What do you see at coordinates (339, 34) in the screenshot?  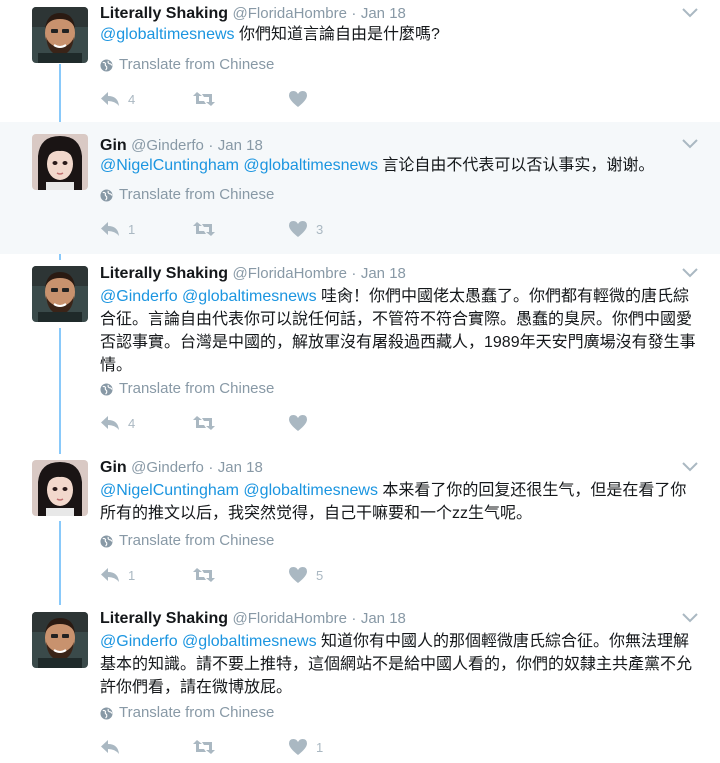 I see `tweet-body: 你們知道言論自由是什麼嗎?` at bounding box center [339, 34].